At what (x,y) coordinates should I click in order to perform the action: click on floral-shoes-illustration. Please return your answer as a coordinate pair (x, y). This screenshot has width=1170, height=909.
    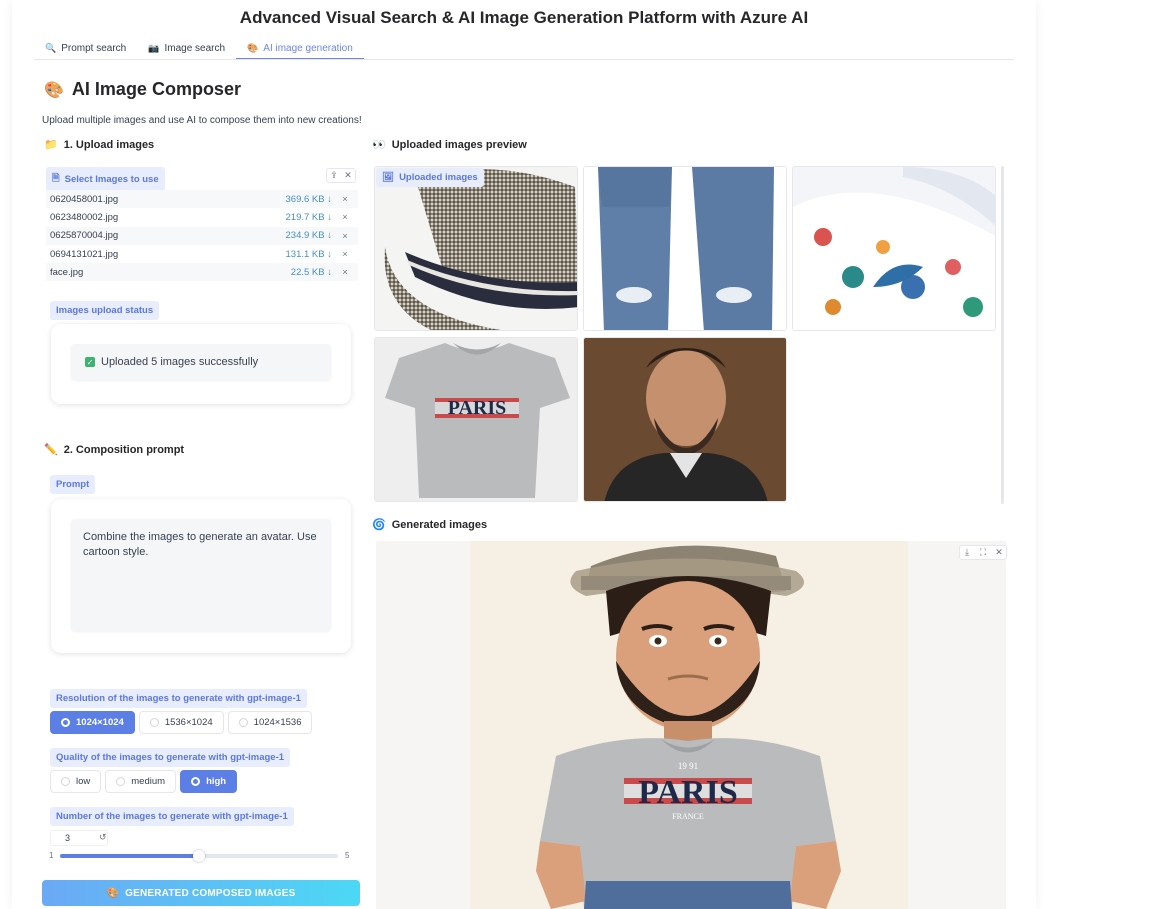
    Looking at the image, I should click on (894, 248).